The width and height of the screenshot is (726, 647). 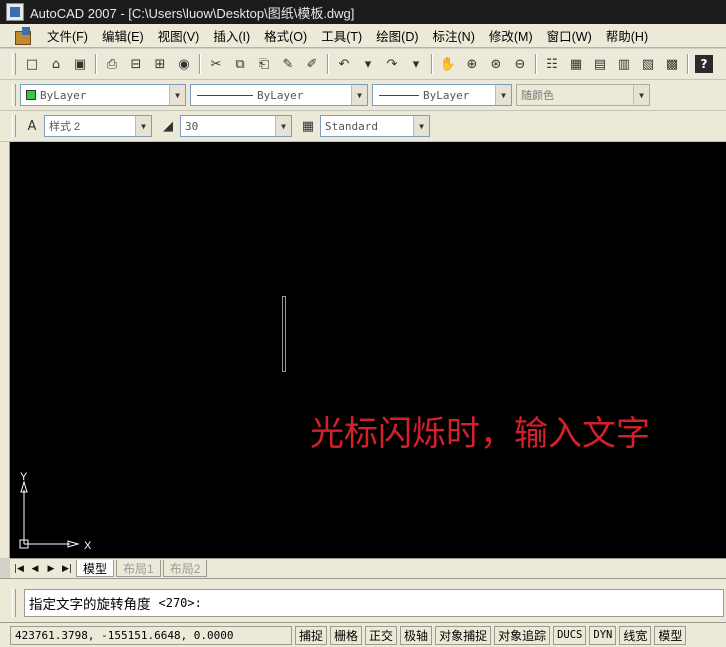 I want to click on osnap-toggle: 对象捕捉, so click(x=463, y=635).